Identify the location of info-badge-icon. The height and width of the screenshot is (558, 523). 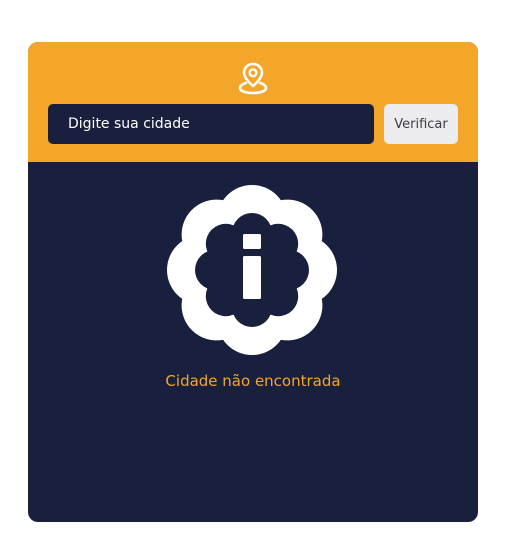
(252, 270).